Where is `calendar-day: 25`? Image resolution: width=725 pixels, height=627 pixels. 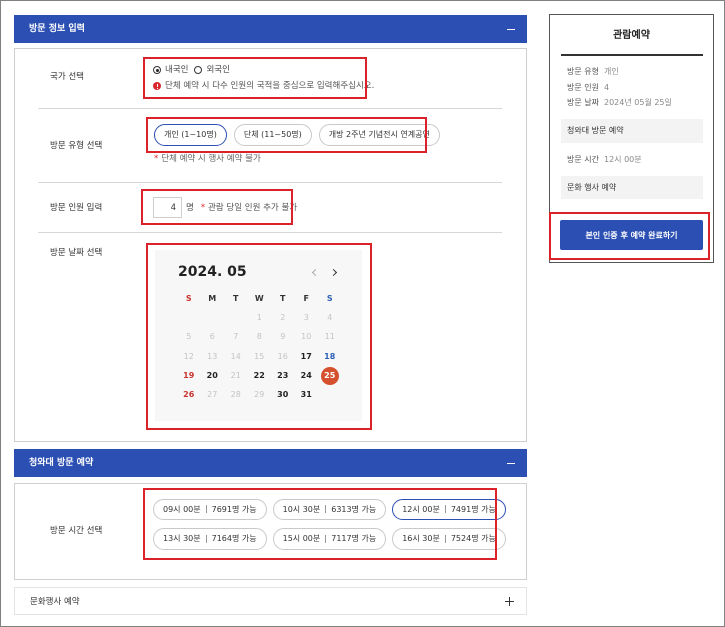
calendar-day: 25 is located at coordinates (330, 375).